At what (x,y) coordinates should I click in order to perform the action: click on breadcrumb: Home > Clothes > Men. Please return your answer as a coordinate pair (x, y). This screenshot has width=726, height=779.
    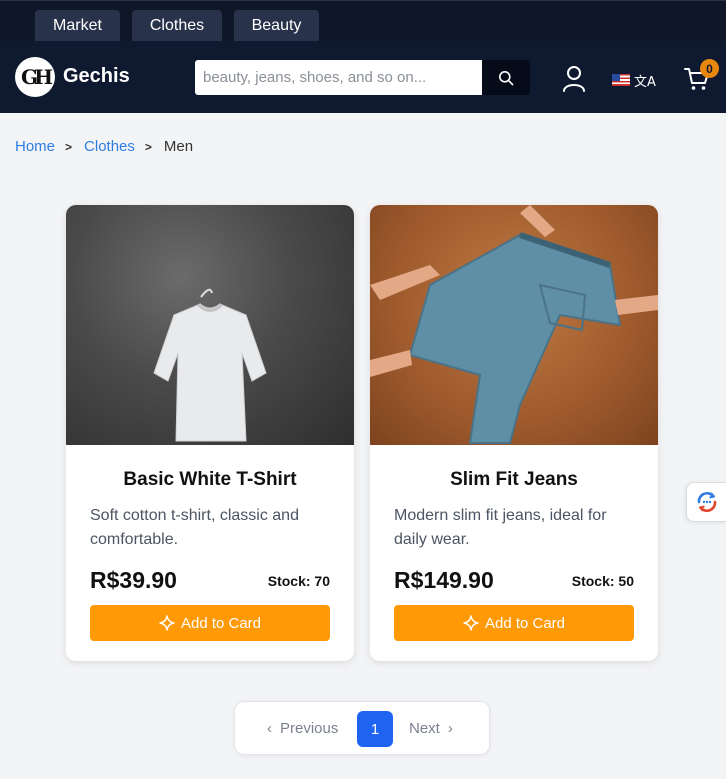
    Looking at the image, I should click on (104, 146).